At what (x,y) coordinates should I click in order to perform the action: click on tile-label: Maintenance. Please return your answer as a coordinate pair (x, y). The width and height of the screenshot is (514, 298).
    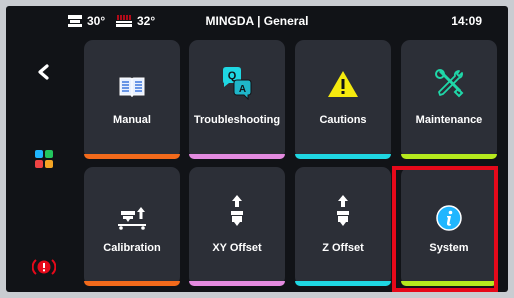
    Looking at the image, I should click on (449, 120).